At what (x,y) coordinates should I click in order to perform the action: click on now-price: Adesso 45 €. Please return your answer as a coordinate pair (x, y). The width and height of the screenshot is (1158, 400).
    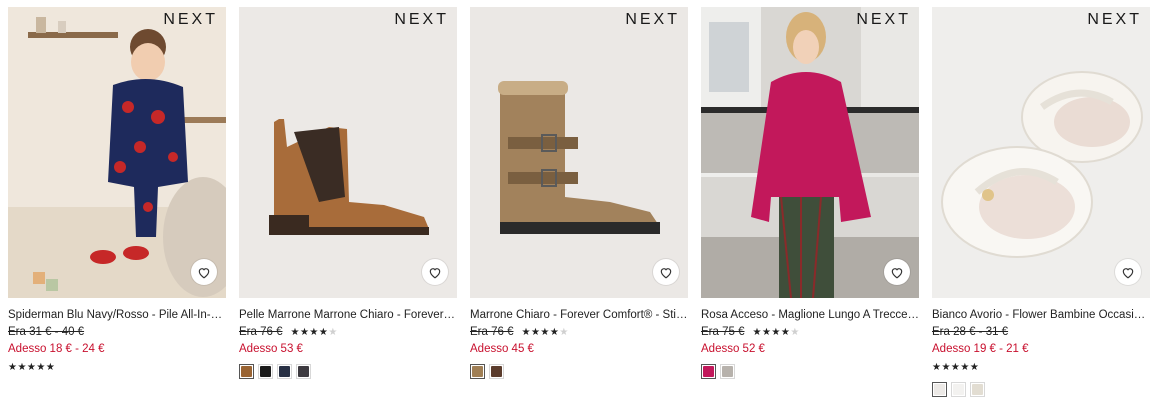
    Looking at the image, I should click on (502, 349).